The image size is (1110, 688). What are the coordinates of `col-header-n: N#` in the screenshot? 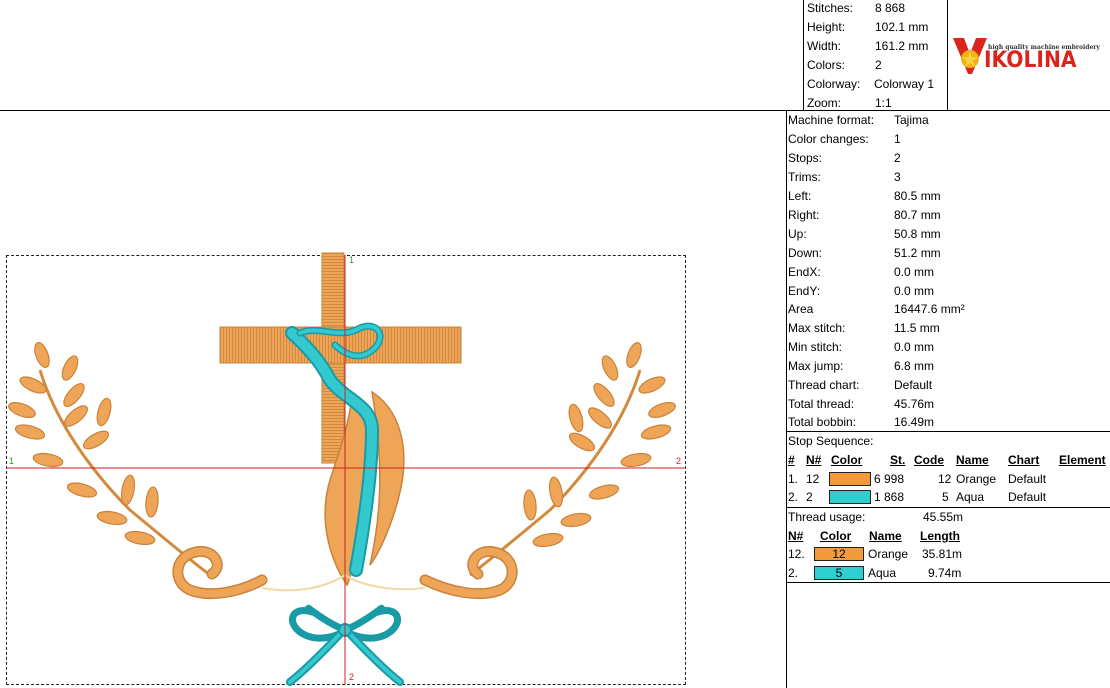 It's located at (814, 460).